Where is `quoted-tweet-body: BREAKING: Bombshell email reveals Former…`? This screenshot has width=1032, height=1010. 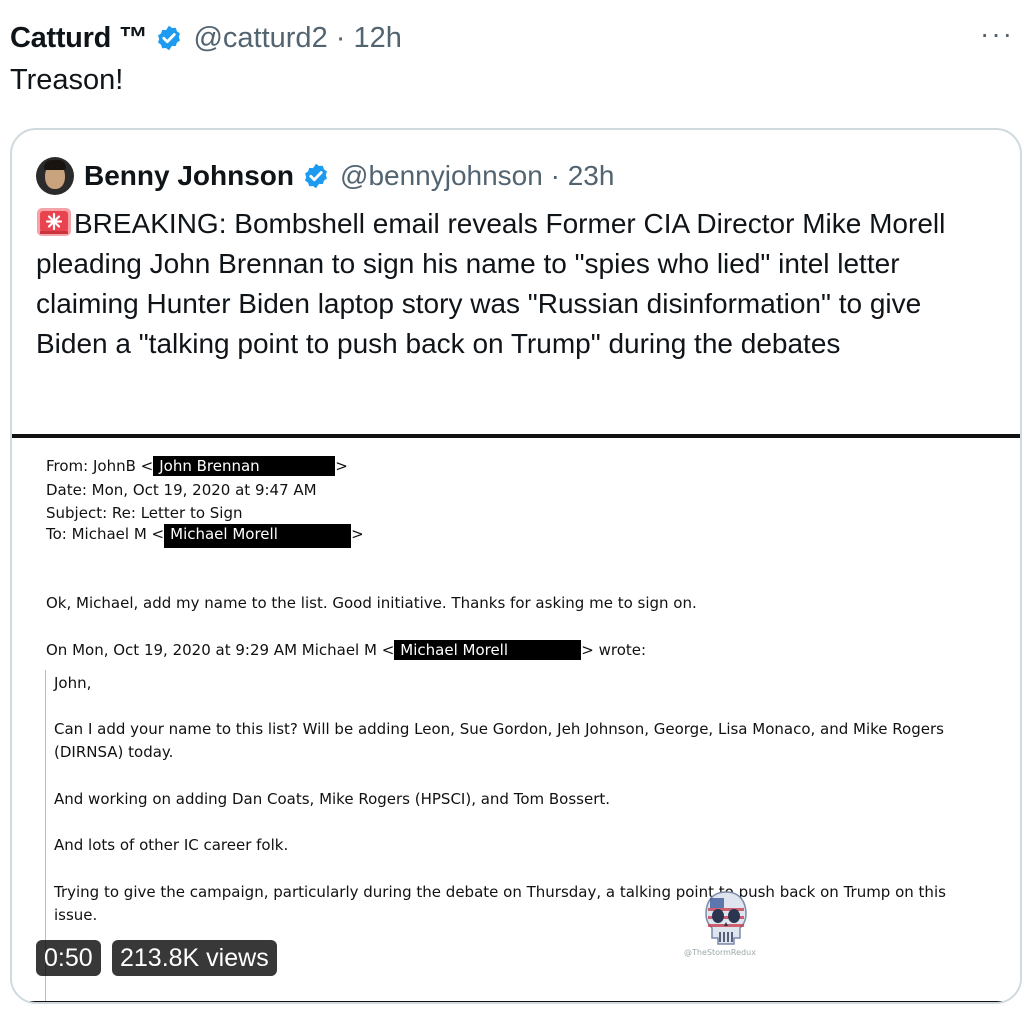 quoted-tweet-body: BREAKING: Bombshell email reveals Former… is located at coordinates (491, 283).